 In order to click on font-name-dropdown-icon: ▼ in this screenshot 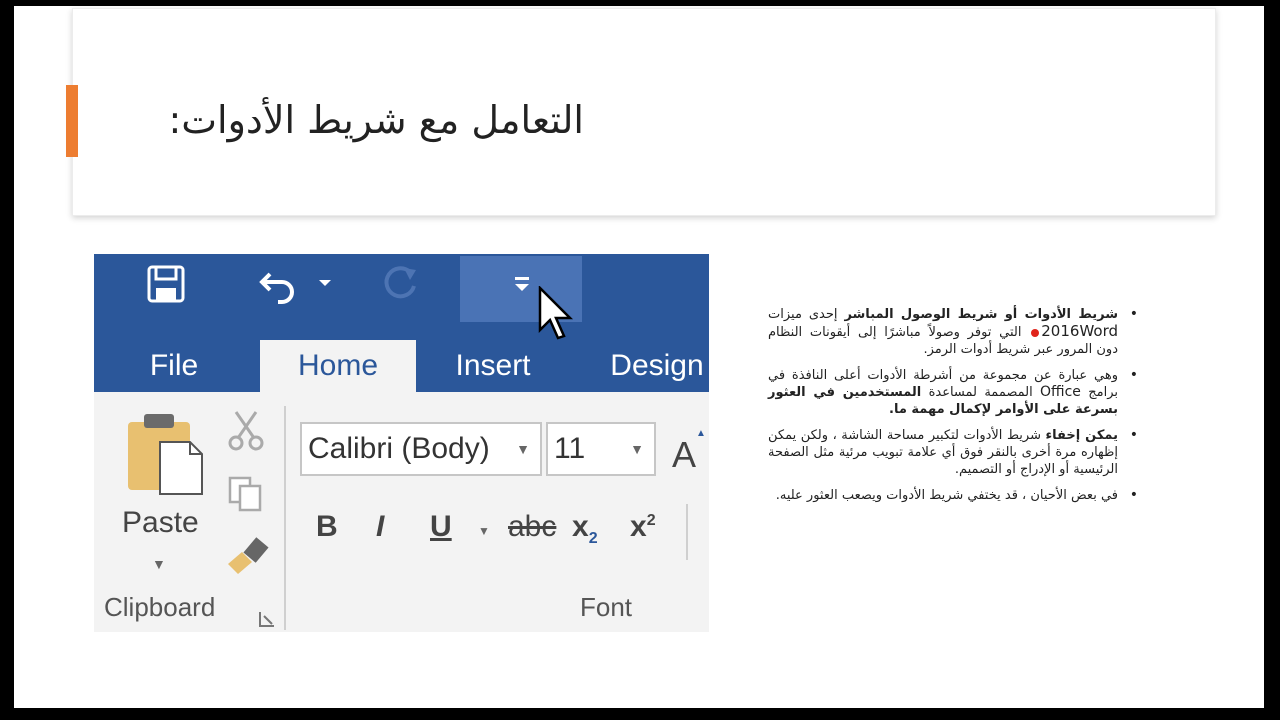, I will do `click(523, 449)`.